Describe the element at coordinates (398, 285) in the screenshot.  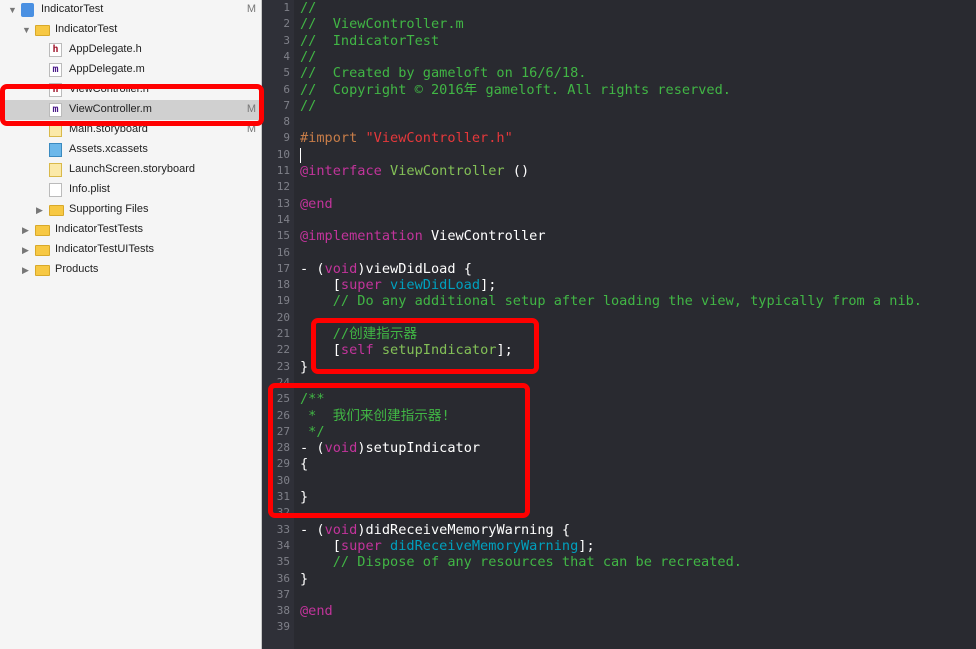
I see `code-line: [super viewDidLoad];` at that location.